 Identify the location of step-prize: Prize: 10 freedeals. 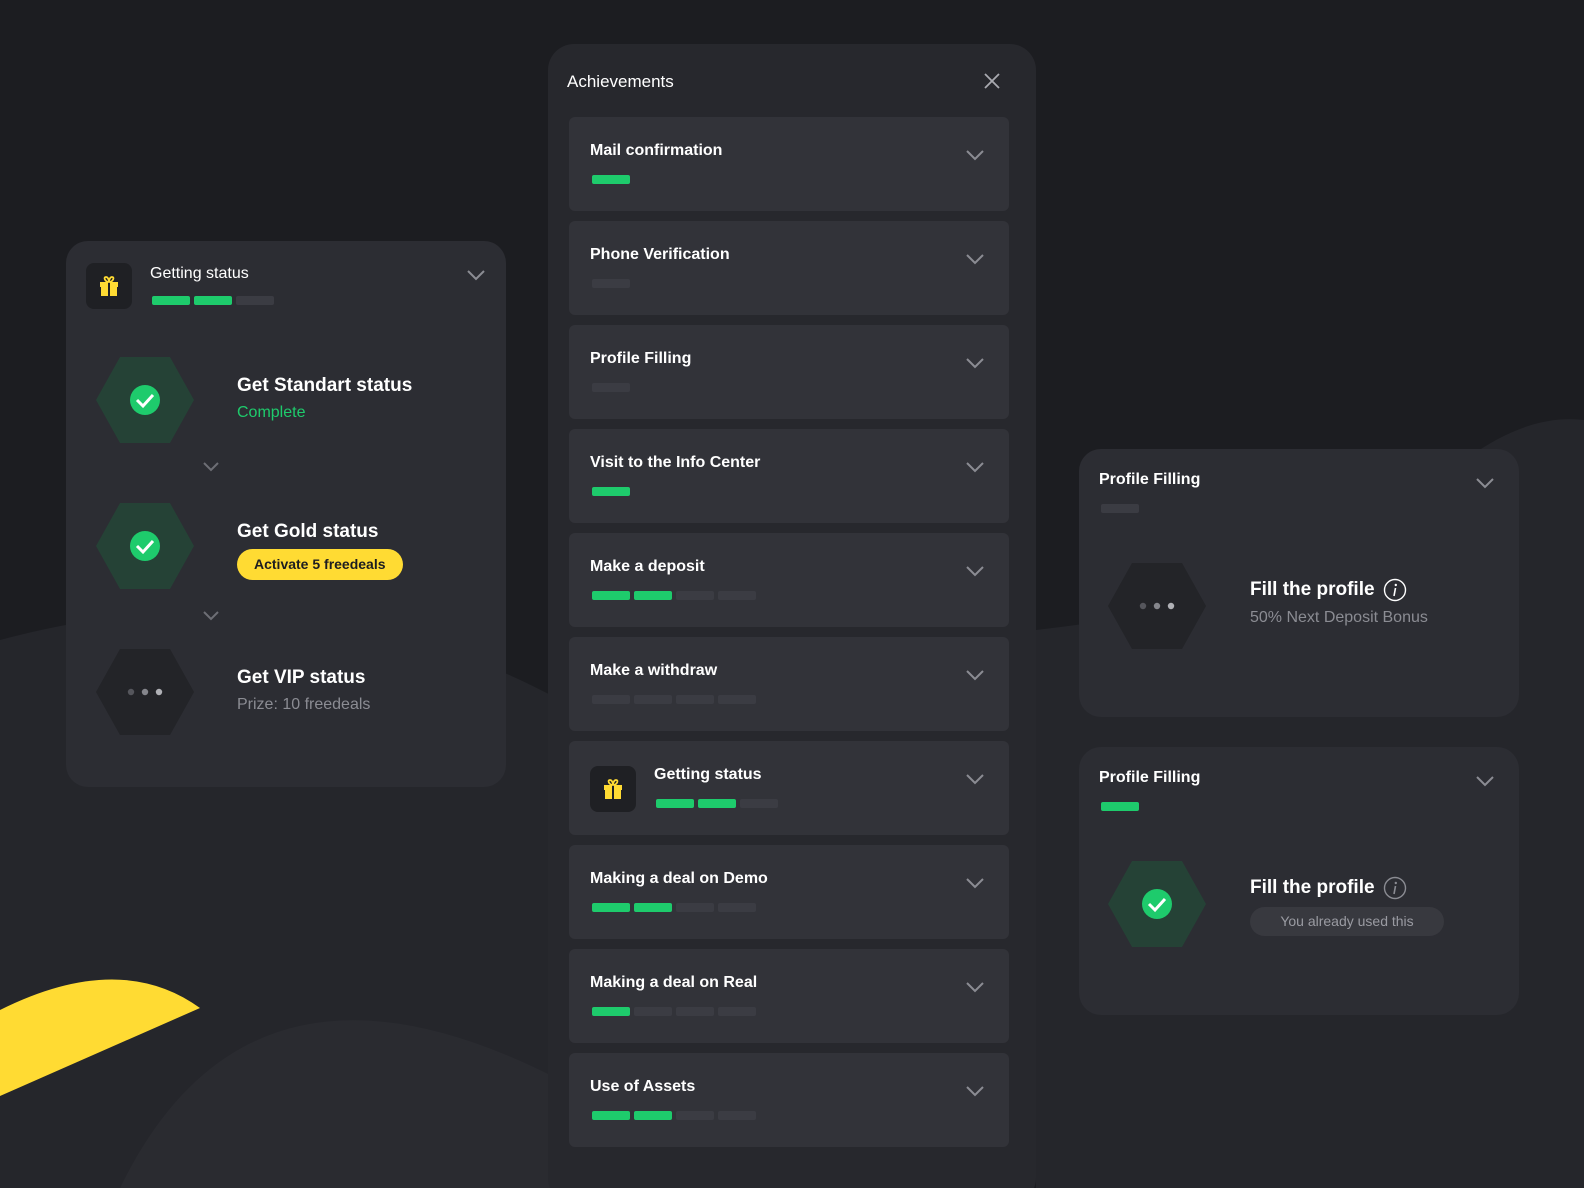
(304, 704).